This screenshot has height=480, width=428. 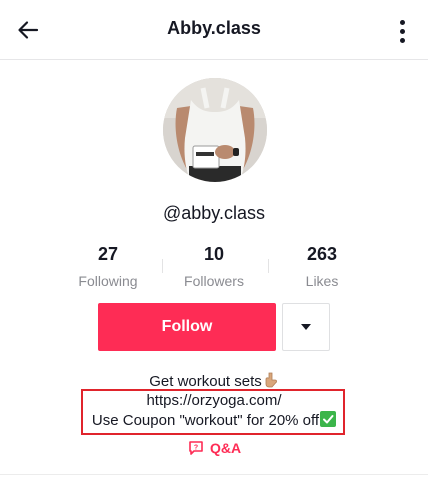 I want to click on page-title: Abby.class, so click(x=214, y=28).